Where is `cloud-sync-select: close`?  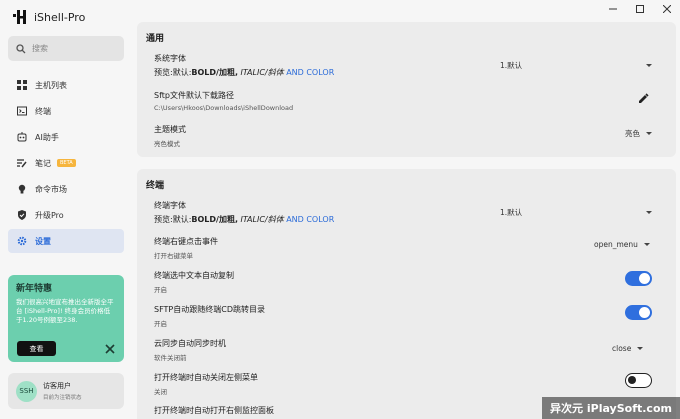
cloud-sync-select: close is located at coordinates (628, 348).